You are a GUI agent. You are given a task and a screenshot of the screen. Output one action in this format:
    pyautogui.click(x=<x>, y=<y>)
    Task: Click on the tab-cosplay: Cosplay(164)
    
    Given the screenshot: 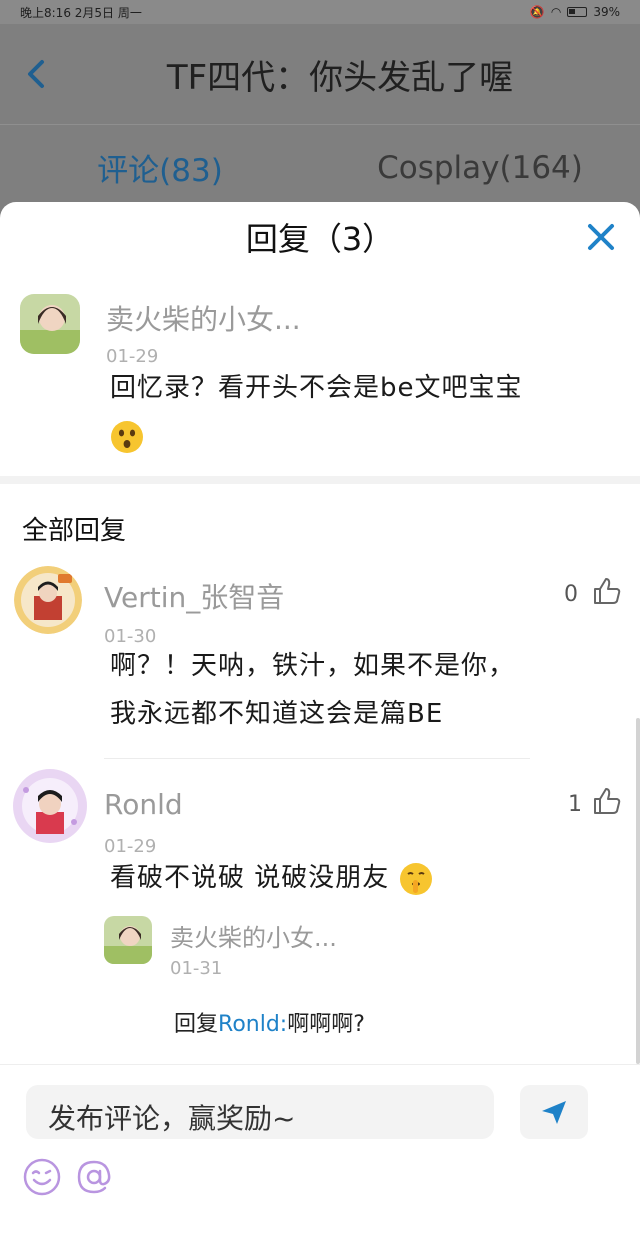 What is the action you would take?
    pyautogui.click(x=480, y=168)
    